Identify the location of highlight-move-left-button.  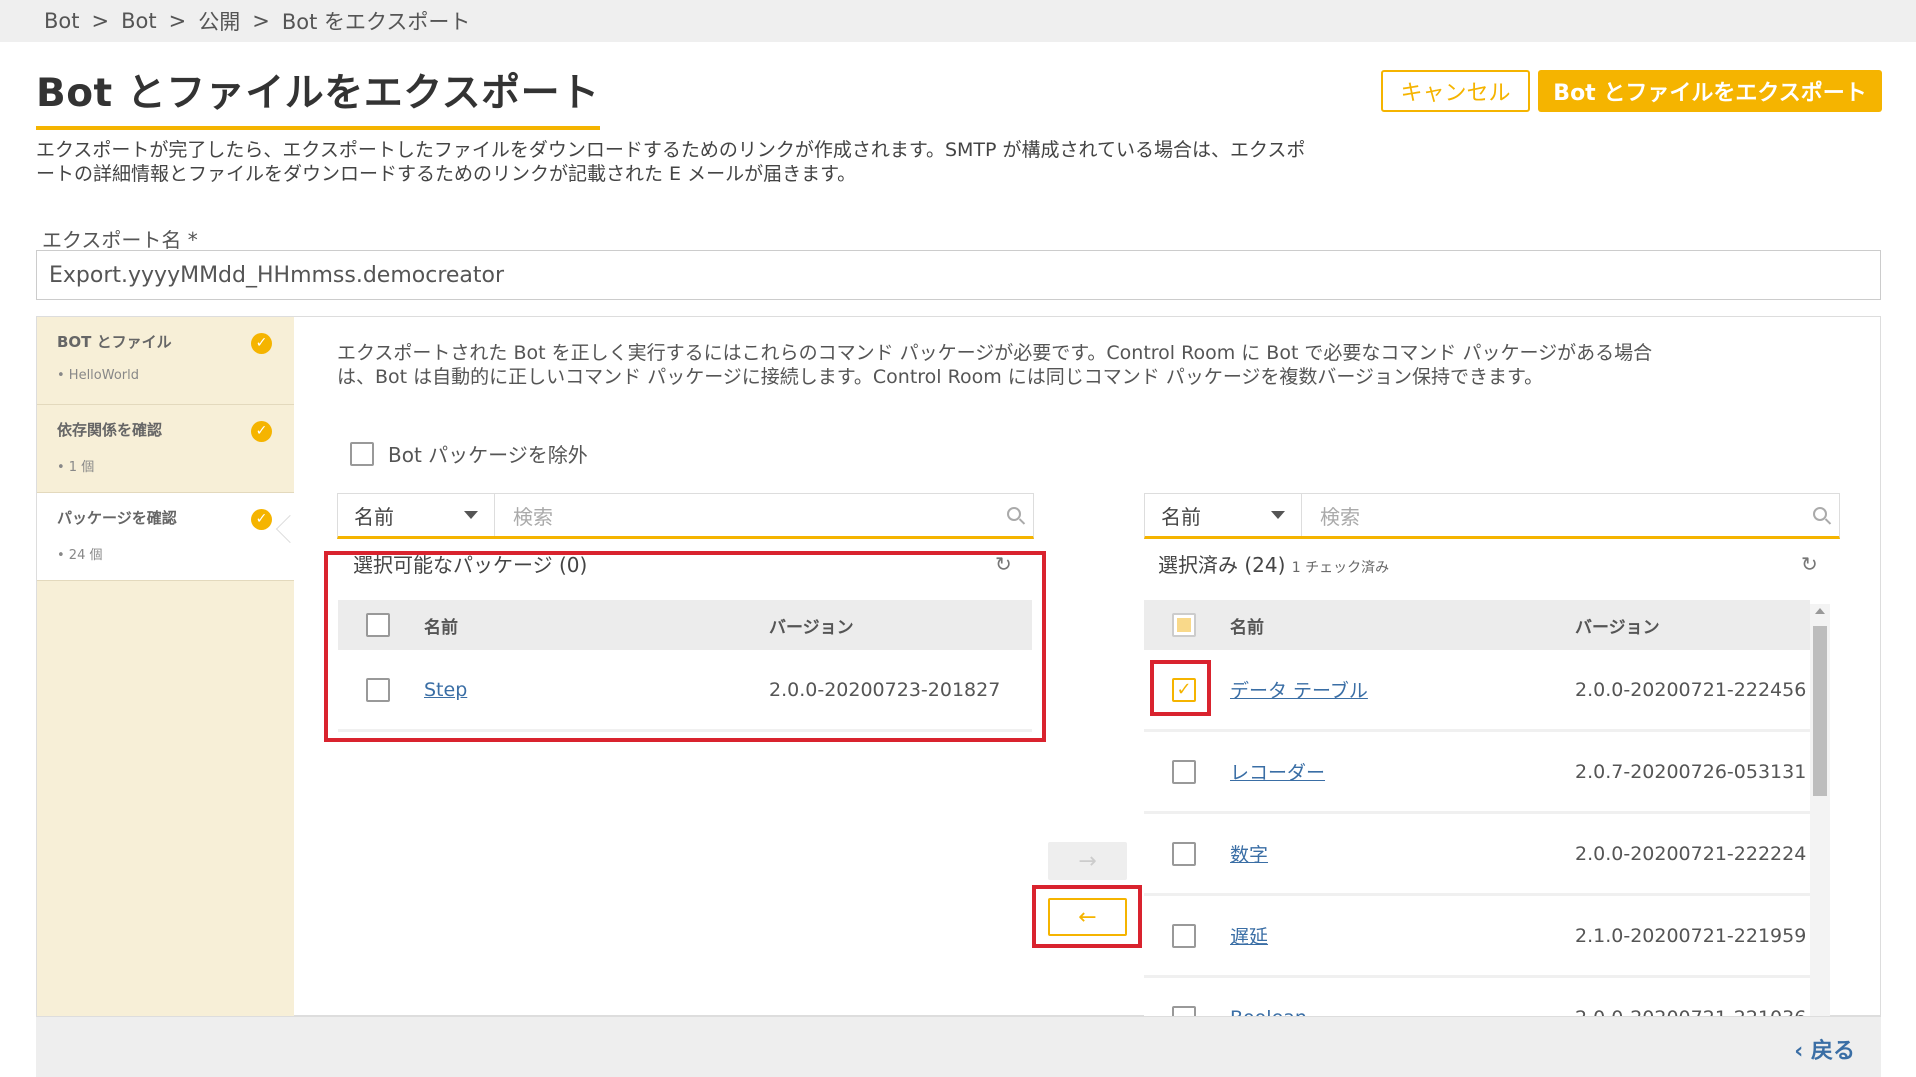
(1087, 916).